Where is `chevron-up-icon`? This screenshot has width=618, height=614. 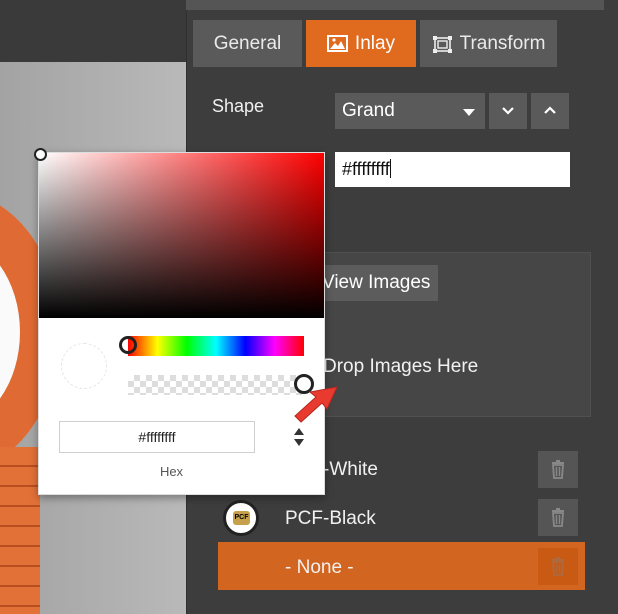 chevron-up-icon is located at coordinates (550, 110).